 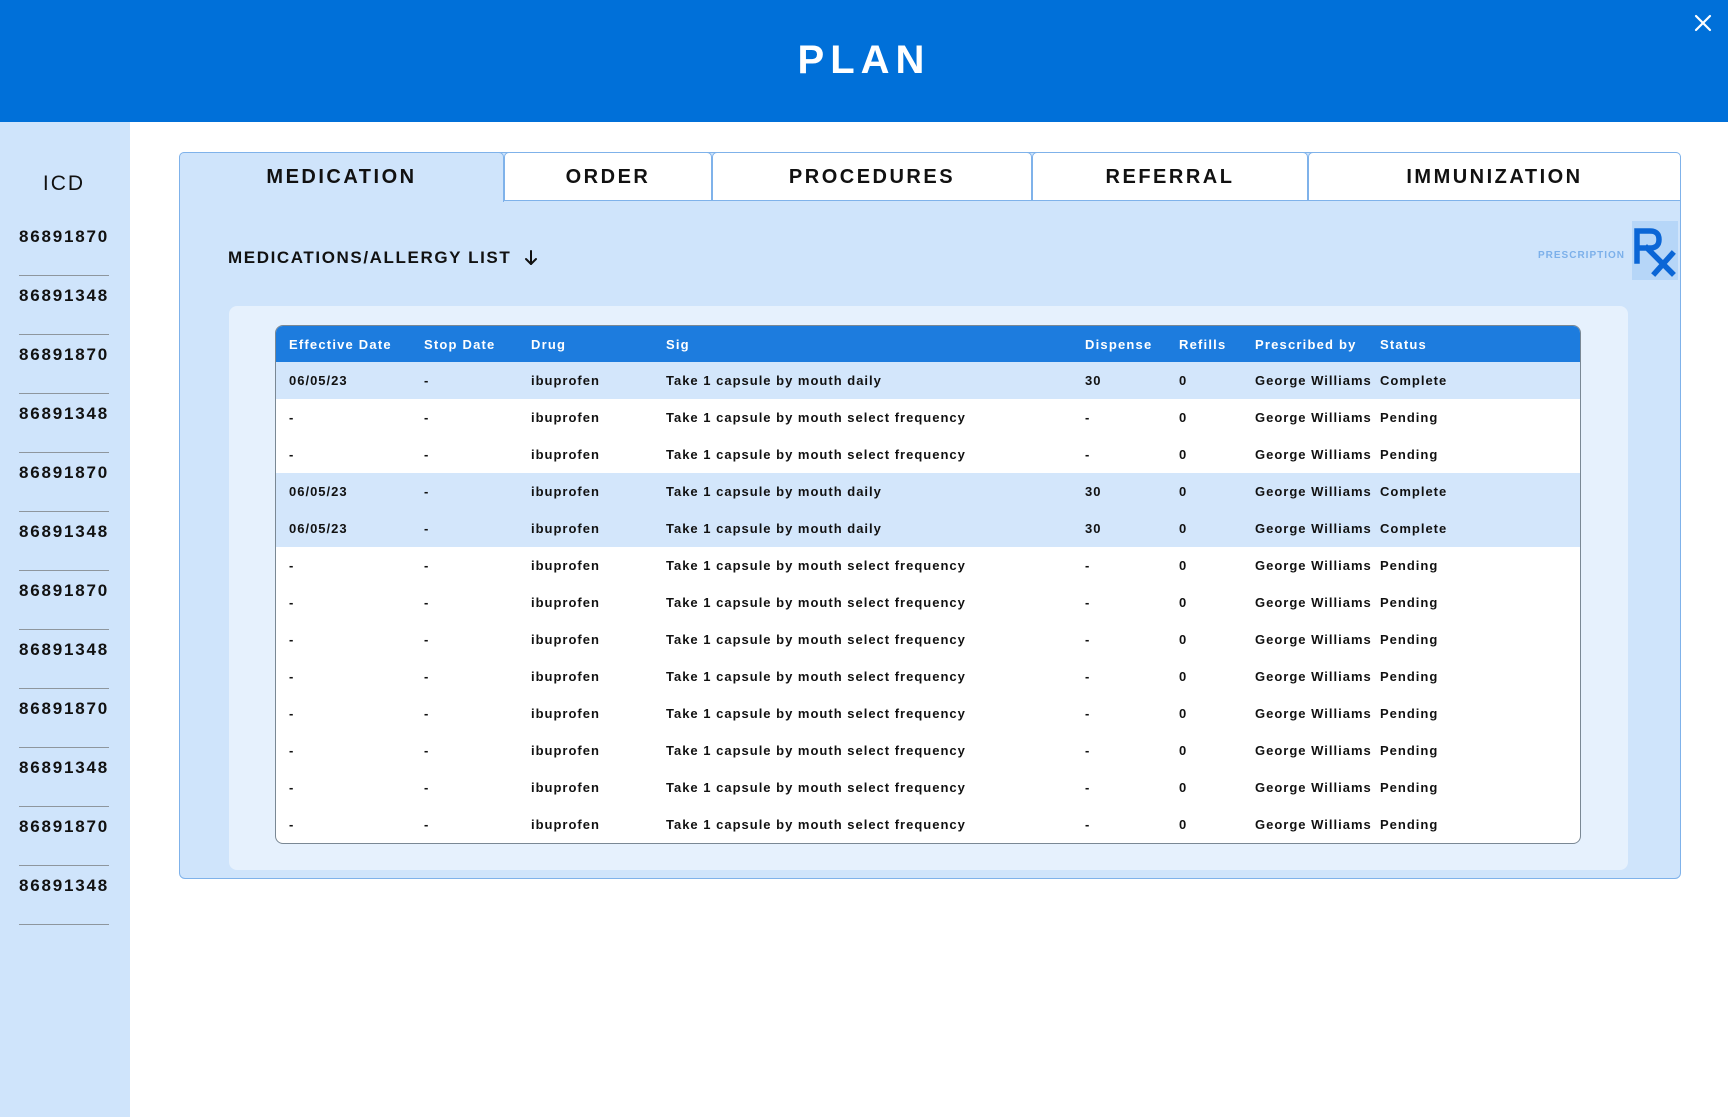 What do you see at coordinates (1403, 344) in the screenshot?
I see `column-header-status: Status` at bounding box center [1403, 344].